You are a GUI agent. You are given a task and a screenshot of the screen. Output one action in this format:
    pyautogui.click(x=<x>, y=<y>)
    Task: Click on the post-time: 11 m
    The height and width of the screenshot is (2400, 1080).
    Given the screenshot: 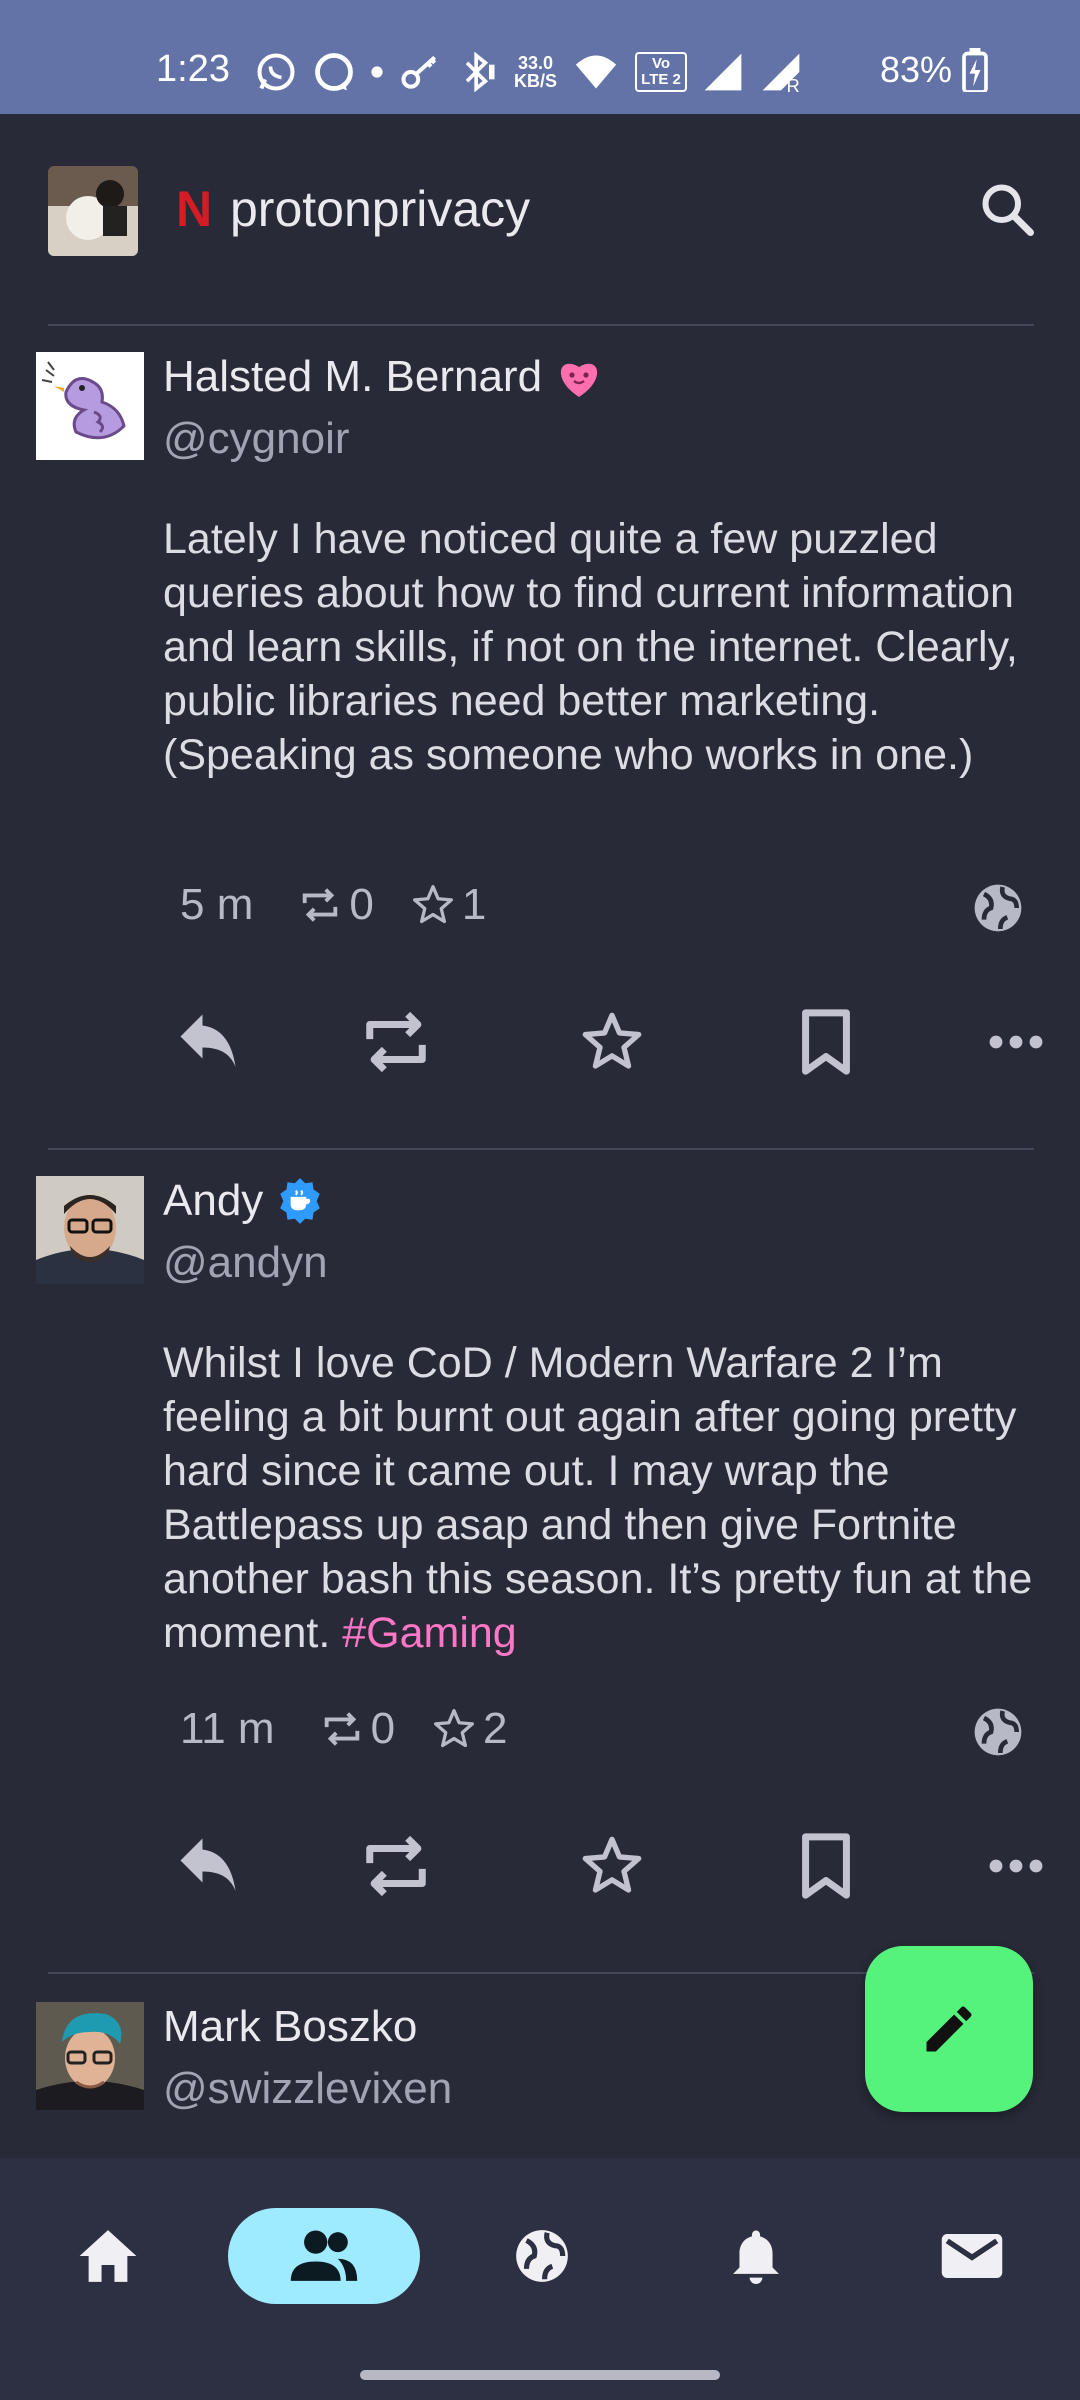 What is the action you would take?
    pyautogui.click(x=227, y=1728)
    